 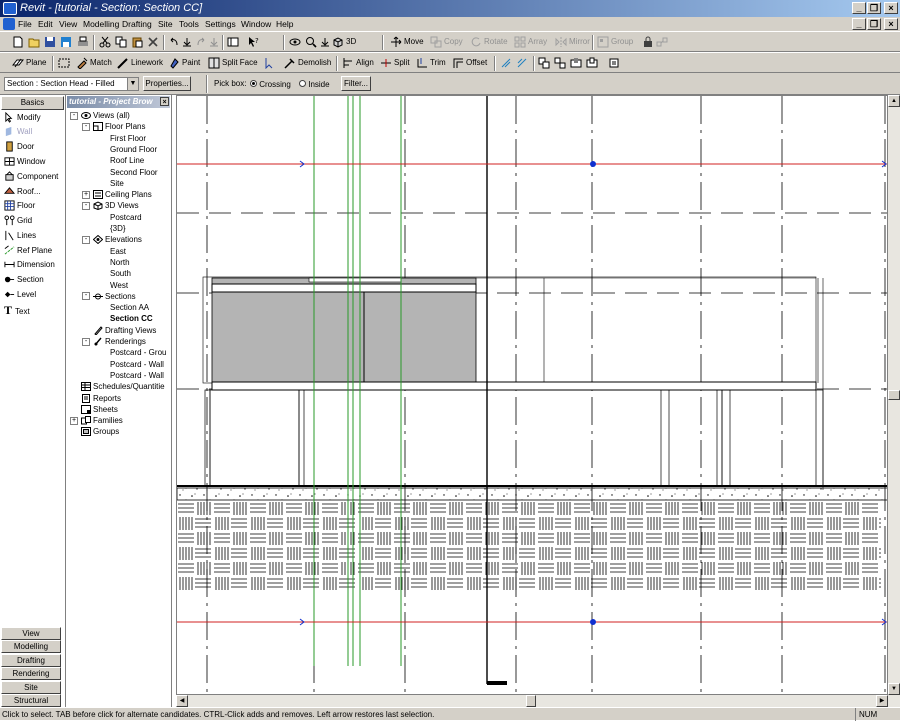 What do you see at coordinates (358, 62) in the screenshot?
I see `align-button: Align` at bounding box center [358, 62].